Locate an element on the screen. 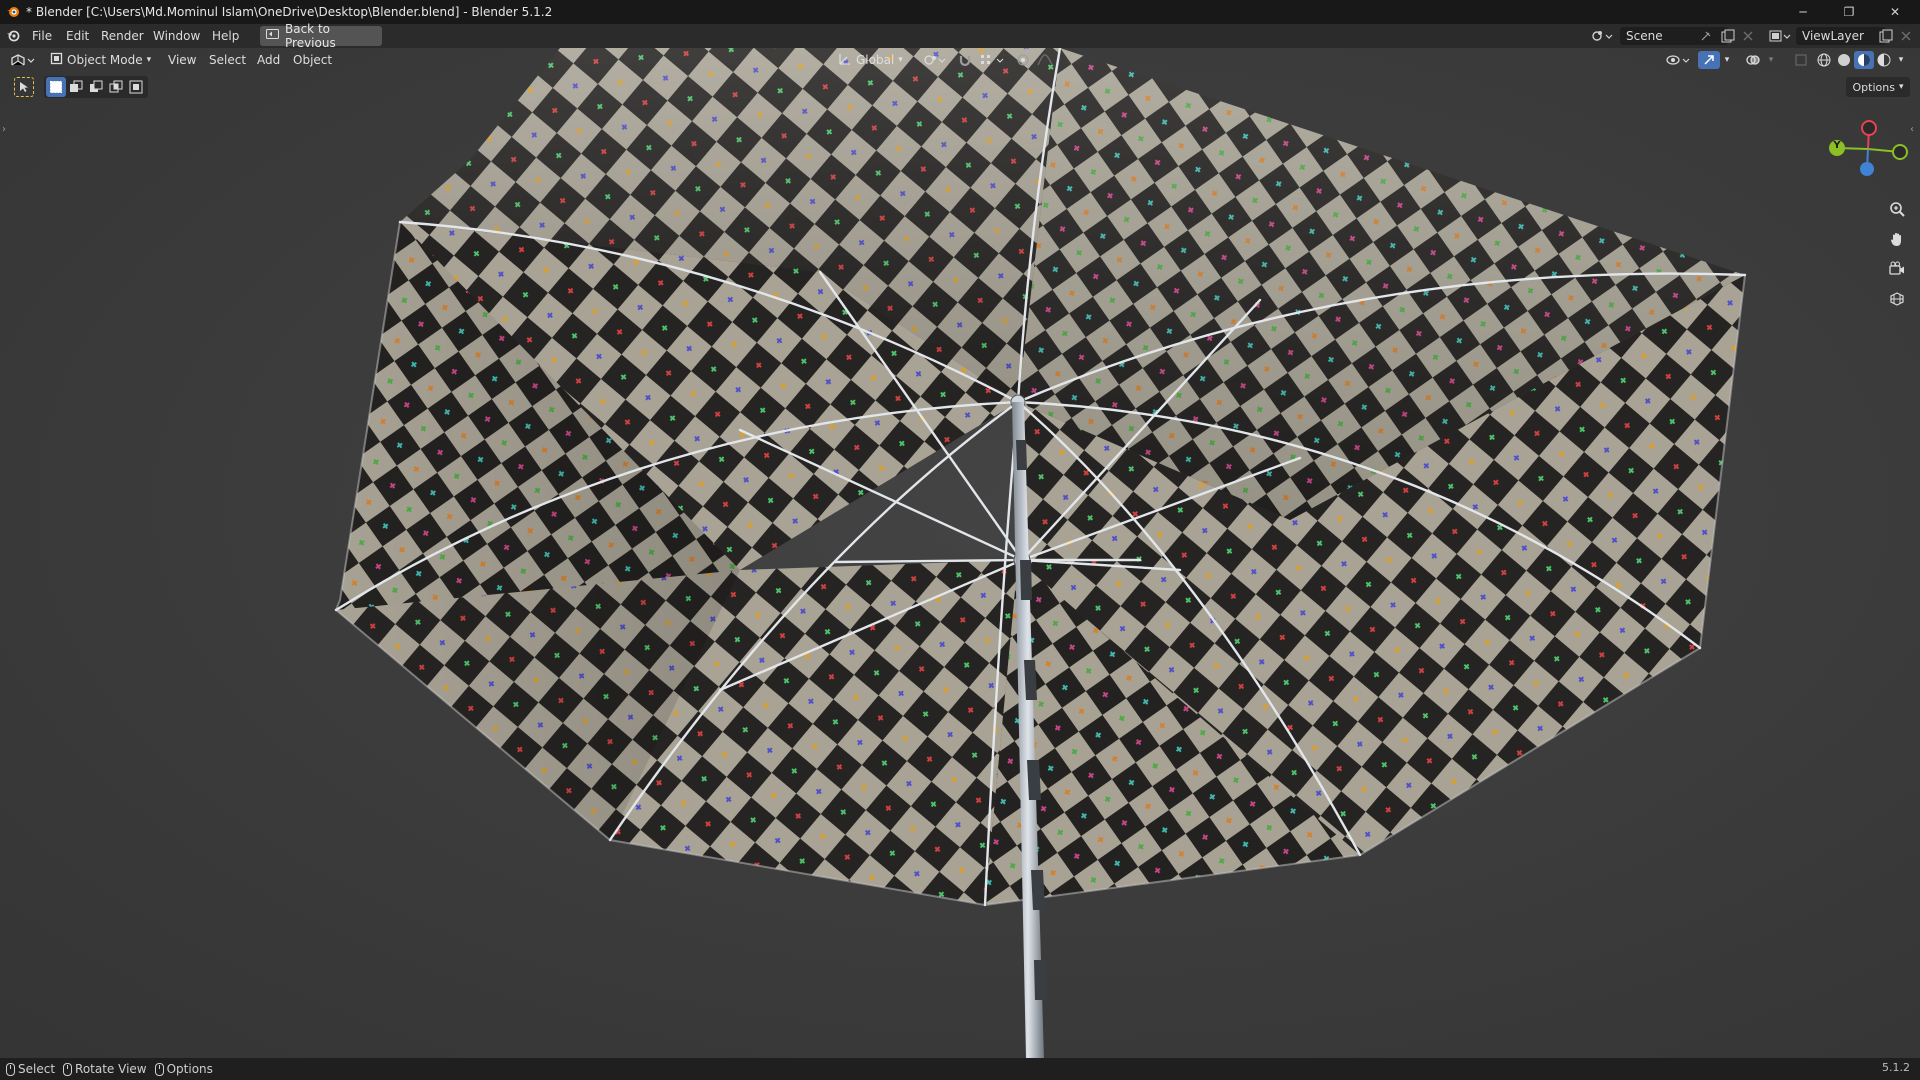 This screenshot has height=1080, width=1920. menu-add: Add is located at coordinates (268, 60).